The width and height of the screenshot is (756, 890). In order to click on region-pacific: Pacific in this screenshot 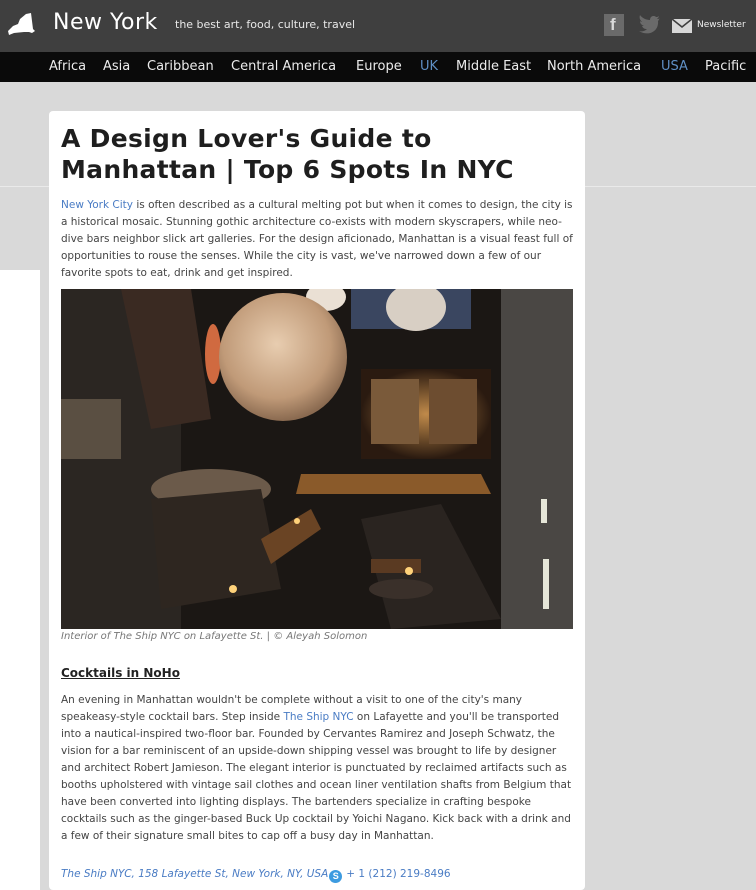, I will do `click(725, 66)`.